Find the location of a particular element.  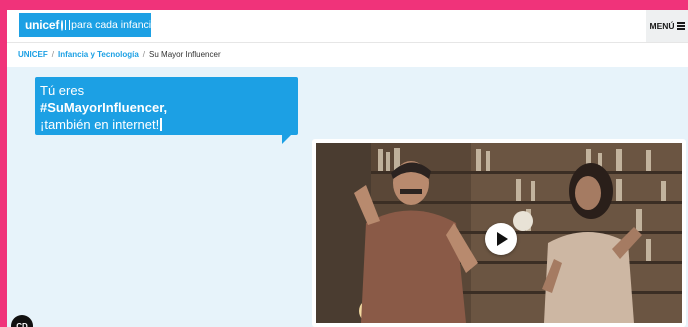

bubble-line-3: ¡también en internet! is located at coordinates (100, 124).